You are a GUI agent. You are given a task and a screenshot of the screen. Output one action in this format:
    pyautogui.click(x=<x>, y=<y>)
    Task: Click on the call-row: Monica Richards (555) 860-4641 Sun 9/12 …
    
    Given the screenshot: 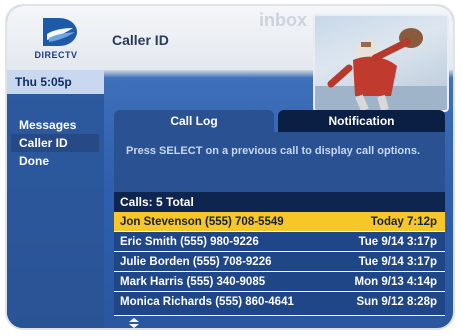 What is the action you would take?
    pyautogui.click(x=279, y=304)
    